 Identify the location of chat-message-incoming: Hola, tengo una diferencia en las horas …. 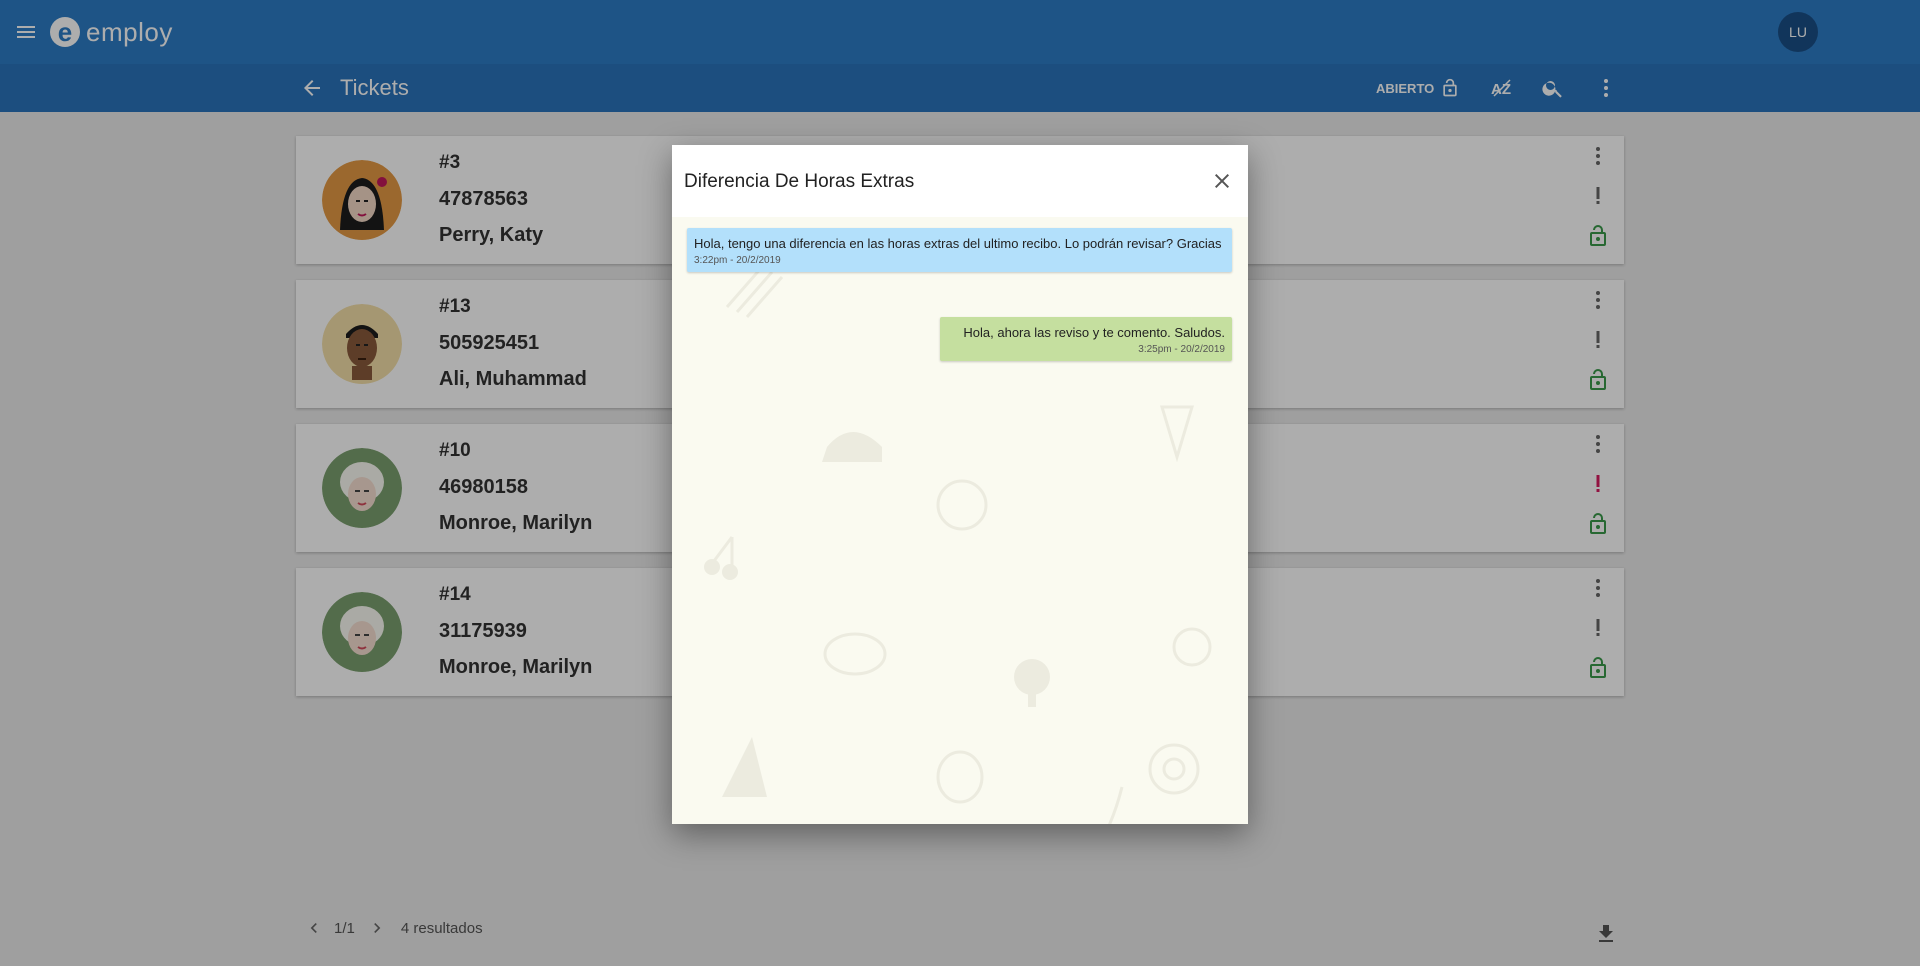
(959, 250).